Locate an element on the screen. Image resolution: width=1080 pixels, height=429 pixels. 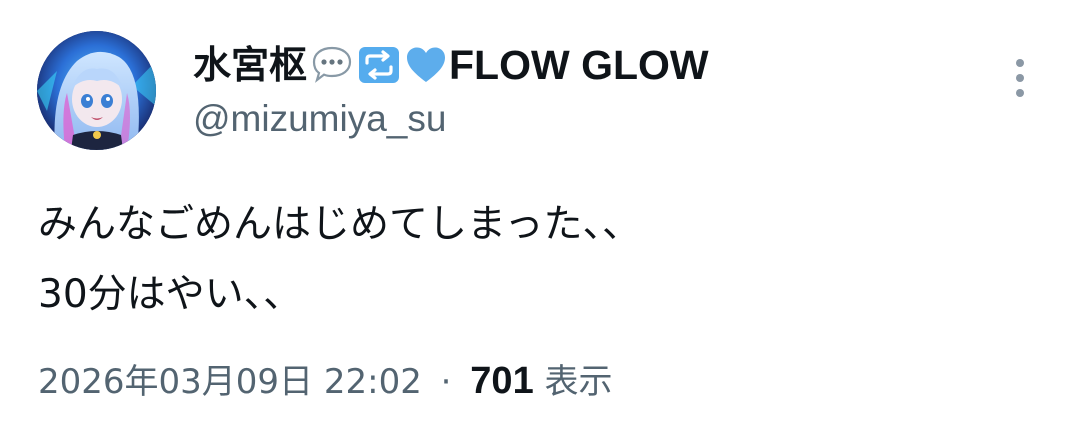
tweet-header: 水宮枢 FLOW GLOW @mizumiya_su is located at coordinates (451, 90).